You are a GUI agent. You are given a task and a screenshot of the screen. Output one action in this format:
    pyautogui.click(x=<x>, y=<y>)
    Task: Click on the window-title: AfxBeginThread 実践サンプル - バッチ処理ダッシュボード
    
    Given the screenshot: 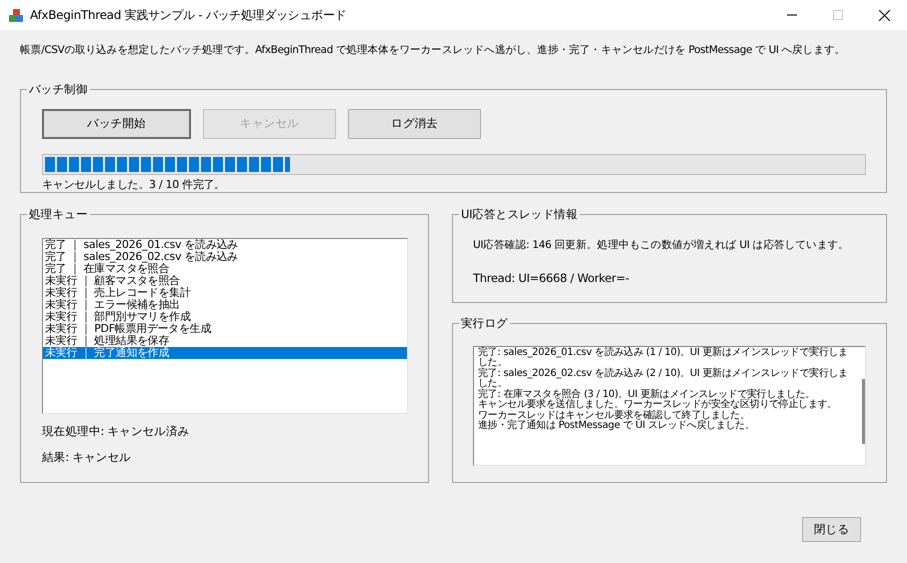 What is the action you would take?
    pyautogui.click(x=189, y=15)
    